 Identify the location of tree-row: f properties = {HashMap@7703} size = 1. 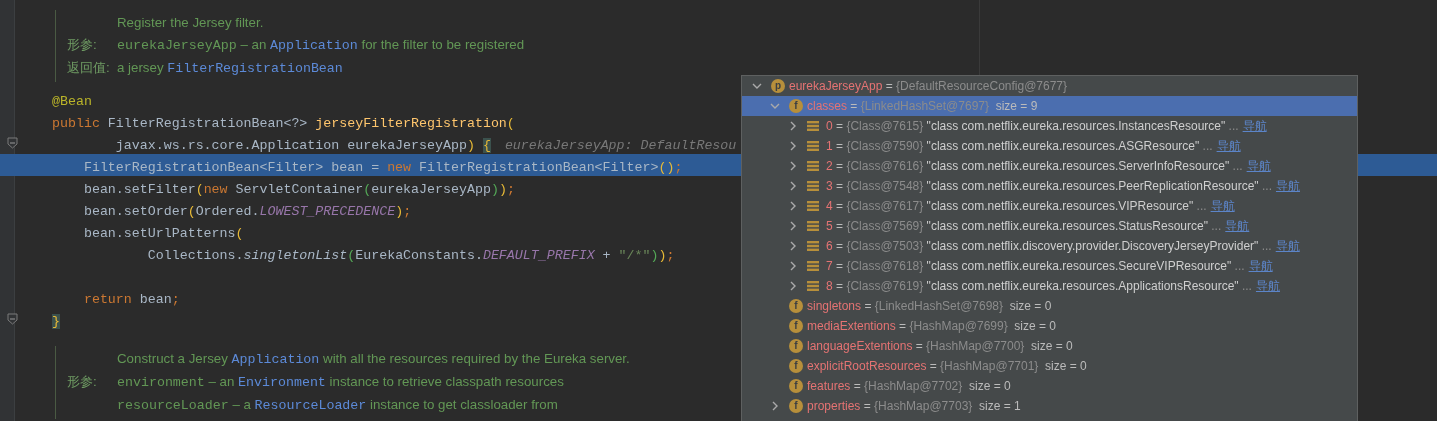
(1049, 406).